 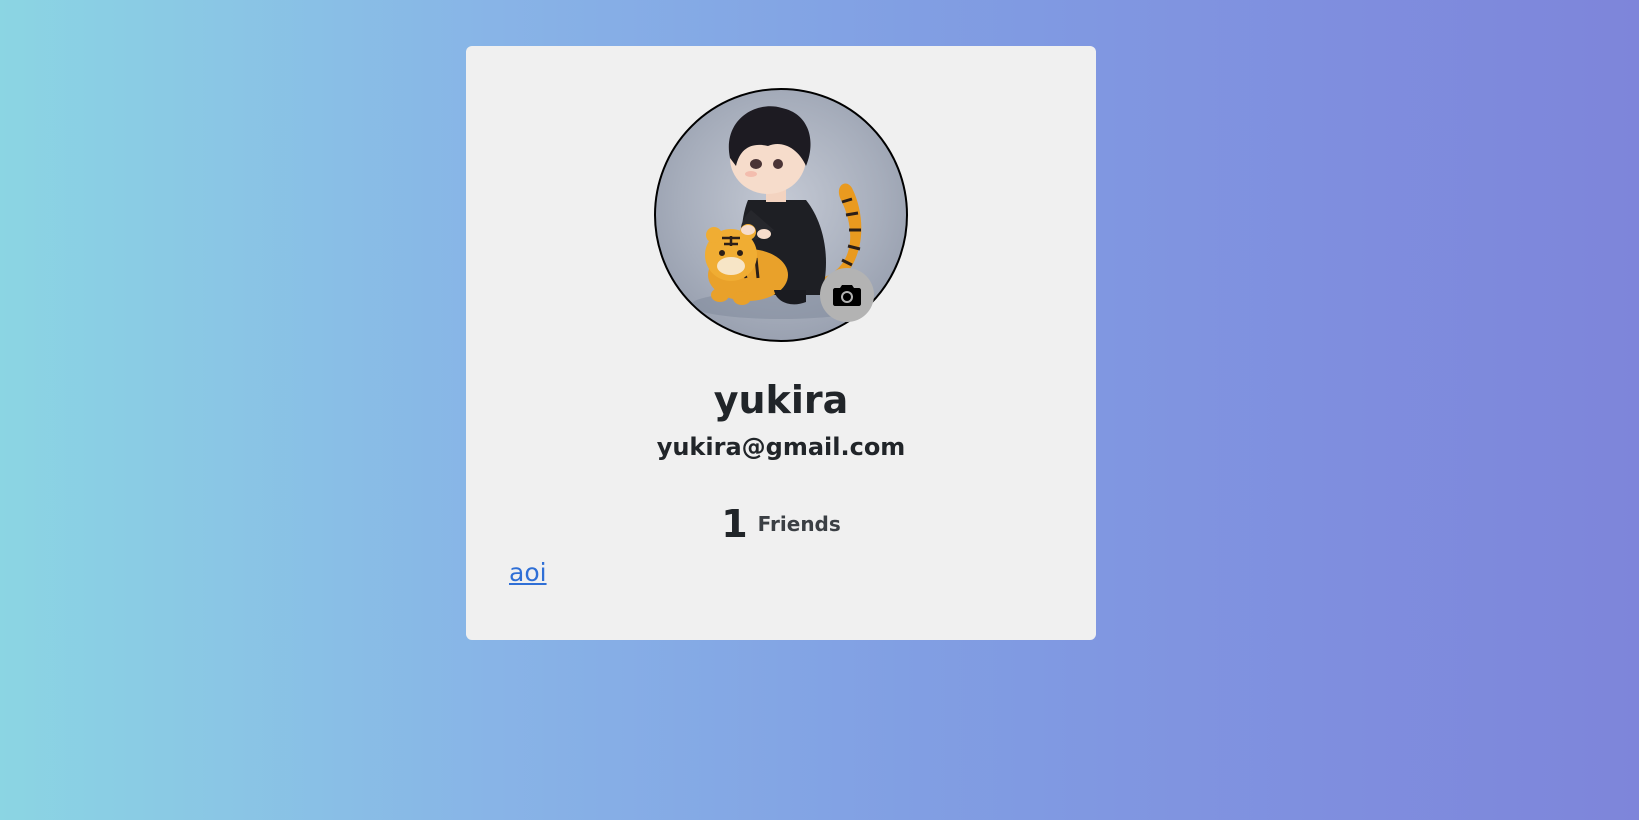 I want to click on change-avatar-button, so click(x=847, y=295).